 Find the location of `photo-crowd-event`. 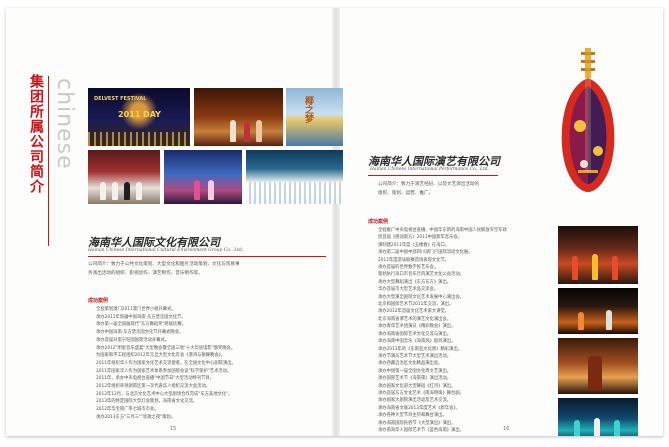

photo-crowd-event is located at coordinates (294, 177).